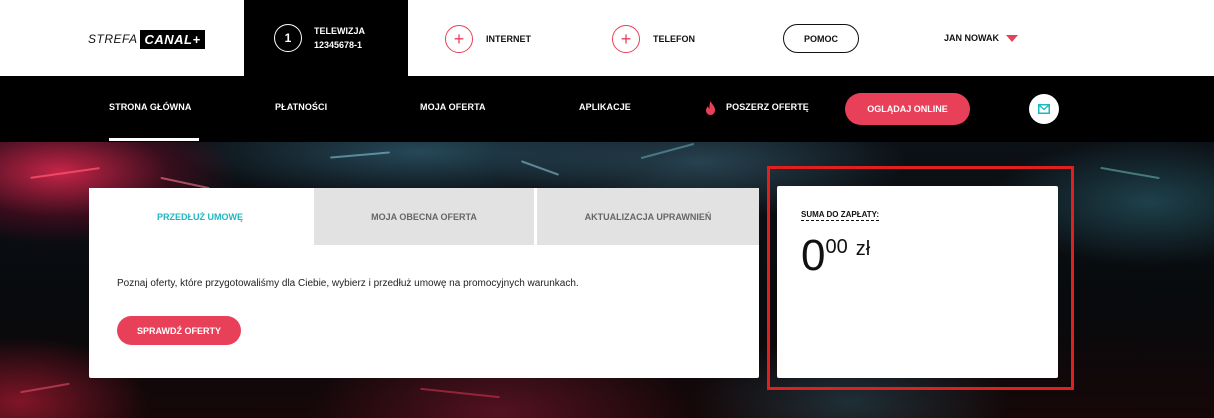 The image size is (1214, 418). Describe the element at coordinates (288, 38) in the screenshot. I see `account-number-badge: 1` at that location.